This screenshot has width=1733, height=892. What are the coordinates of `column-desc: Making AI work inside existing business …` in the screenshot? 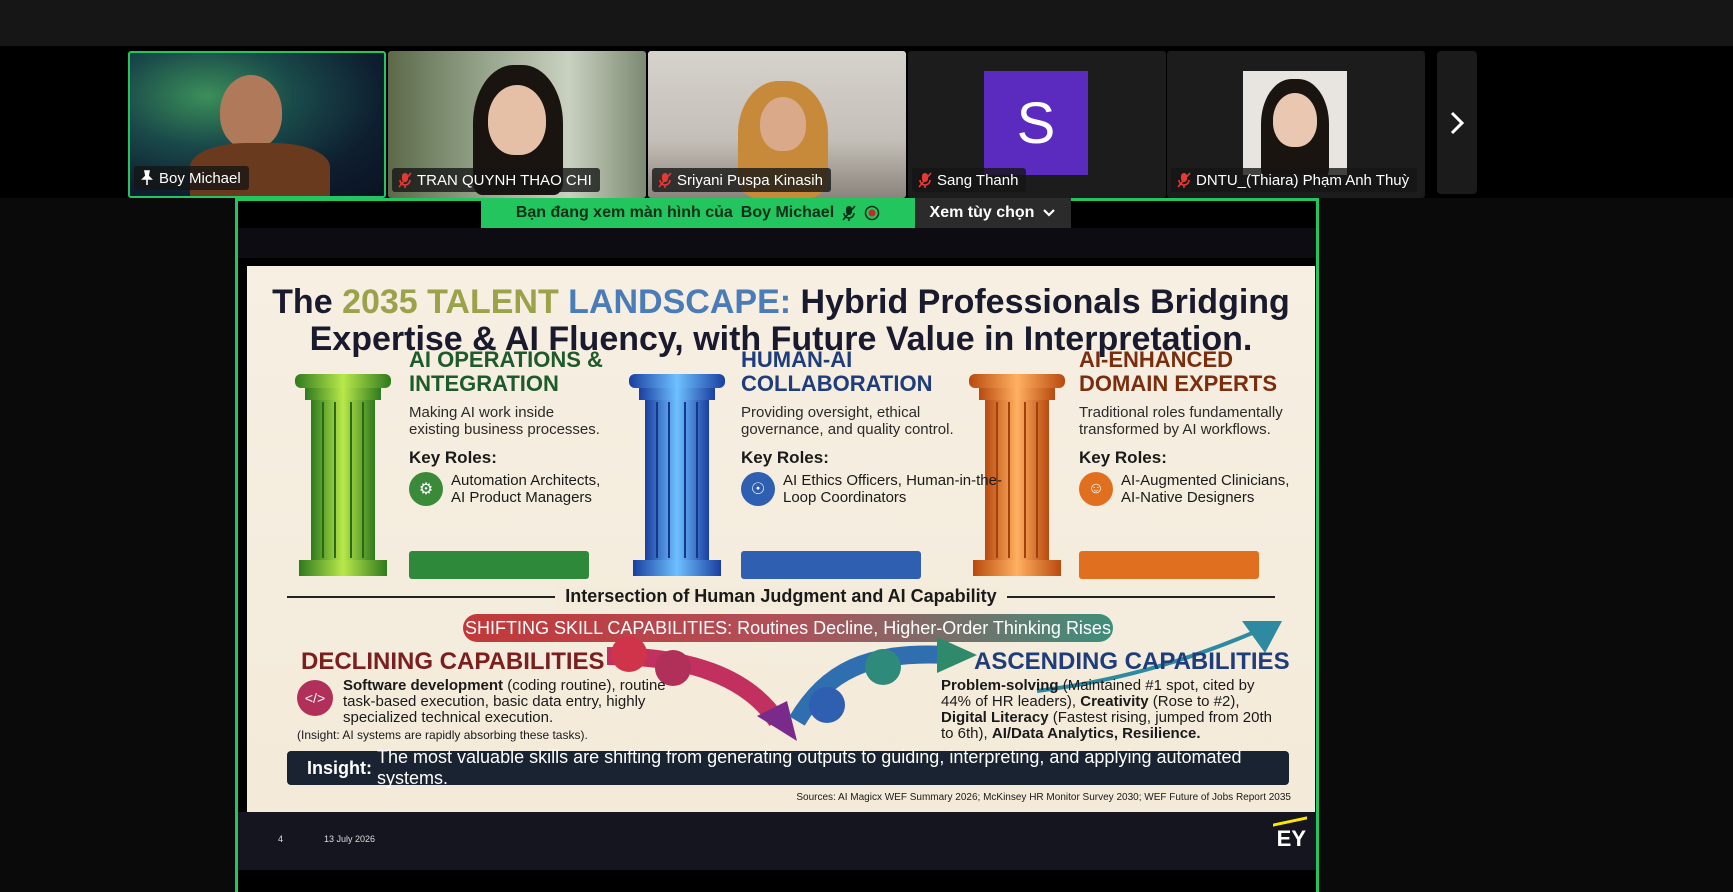 It's located at (504, 421).